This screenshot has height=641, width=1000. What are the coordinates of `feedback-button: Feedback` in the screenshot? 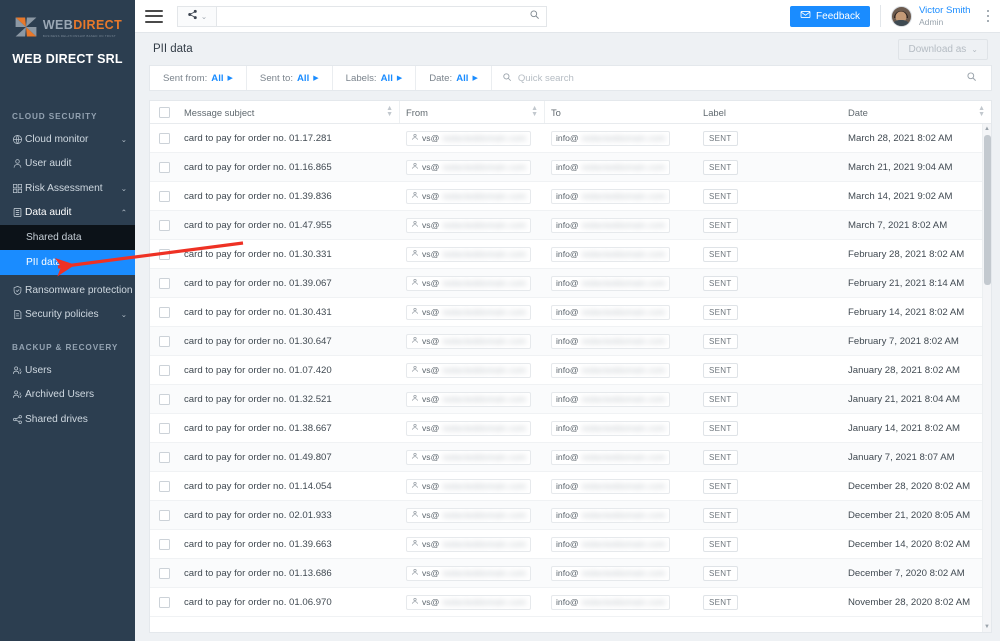 It's located at (830, 16).